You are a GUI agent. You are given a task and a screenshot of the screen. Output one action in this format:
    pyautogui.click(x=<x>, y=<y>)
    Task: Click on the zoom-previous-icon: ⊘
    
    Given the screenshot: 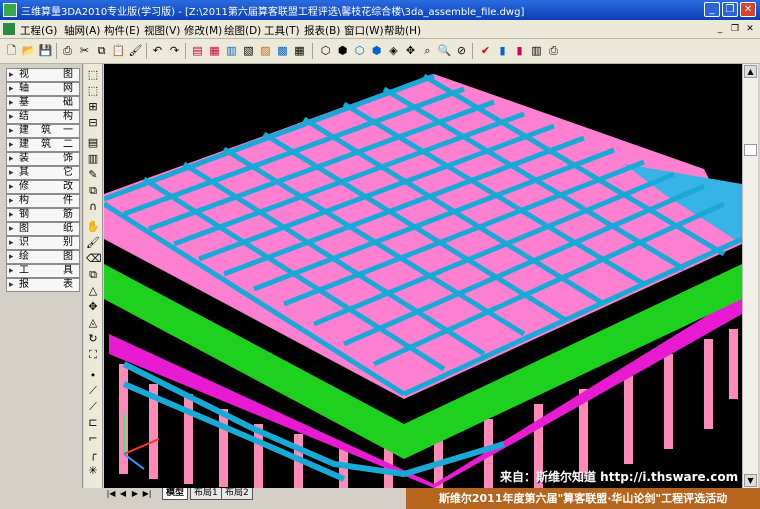 What is the action you would take?
    pyautogui.click(x=461, y=50)
    